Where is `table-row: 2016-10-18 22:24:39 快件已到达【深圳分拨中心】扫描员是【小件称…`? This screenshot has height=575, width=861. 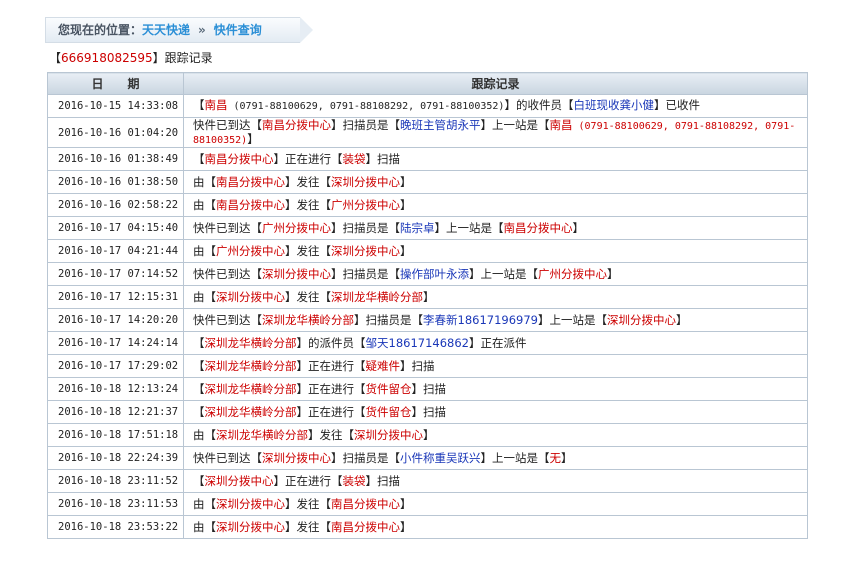 table-row: 2016-10-18 22:24:39 快件已到达【深圳分拨中心】扫描员是【小件称… is located at coordinates (427, 458).